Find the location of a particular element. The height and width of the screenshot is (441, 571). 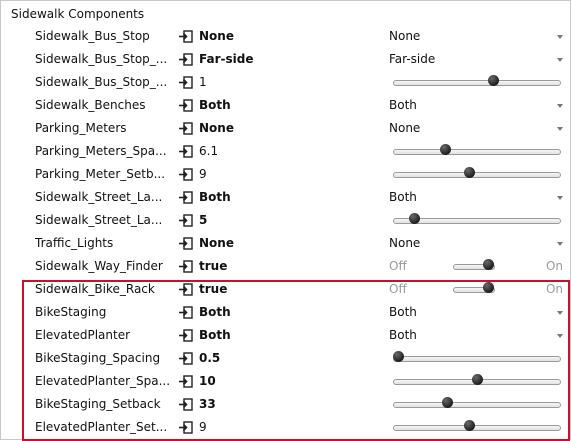

property-row: Sidewalk_Bike_Rack true Off On is located at coordinates (286, 289).